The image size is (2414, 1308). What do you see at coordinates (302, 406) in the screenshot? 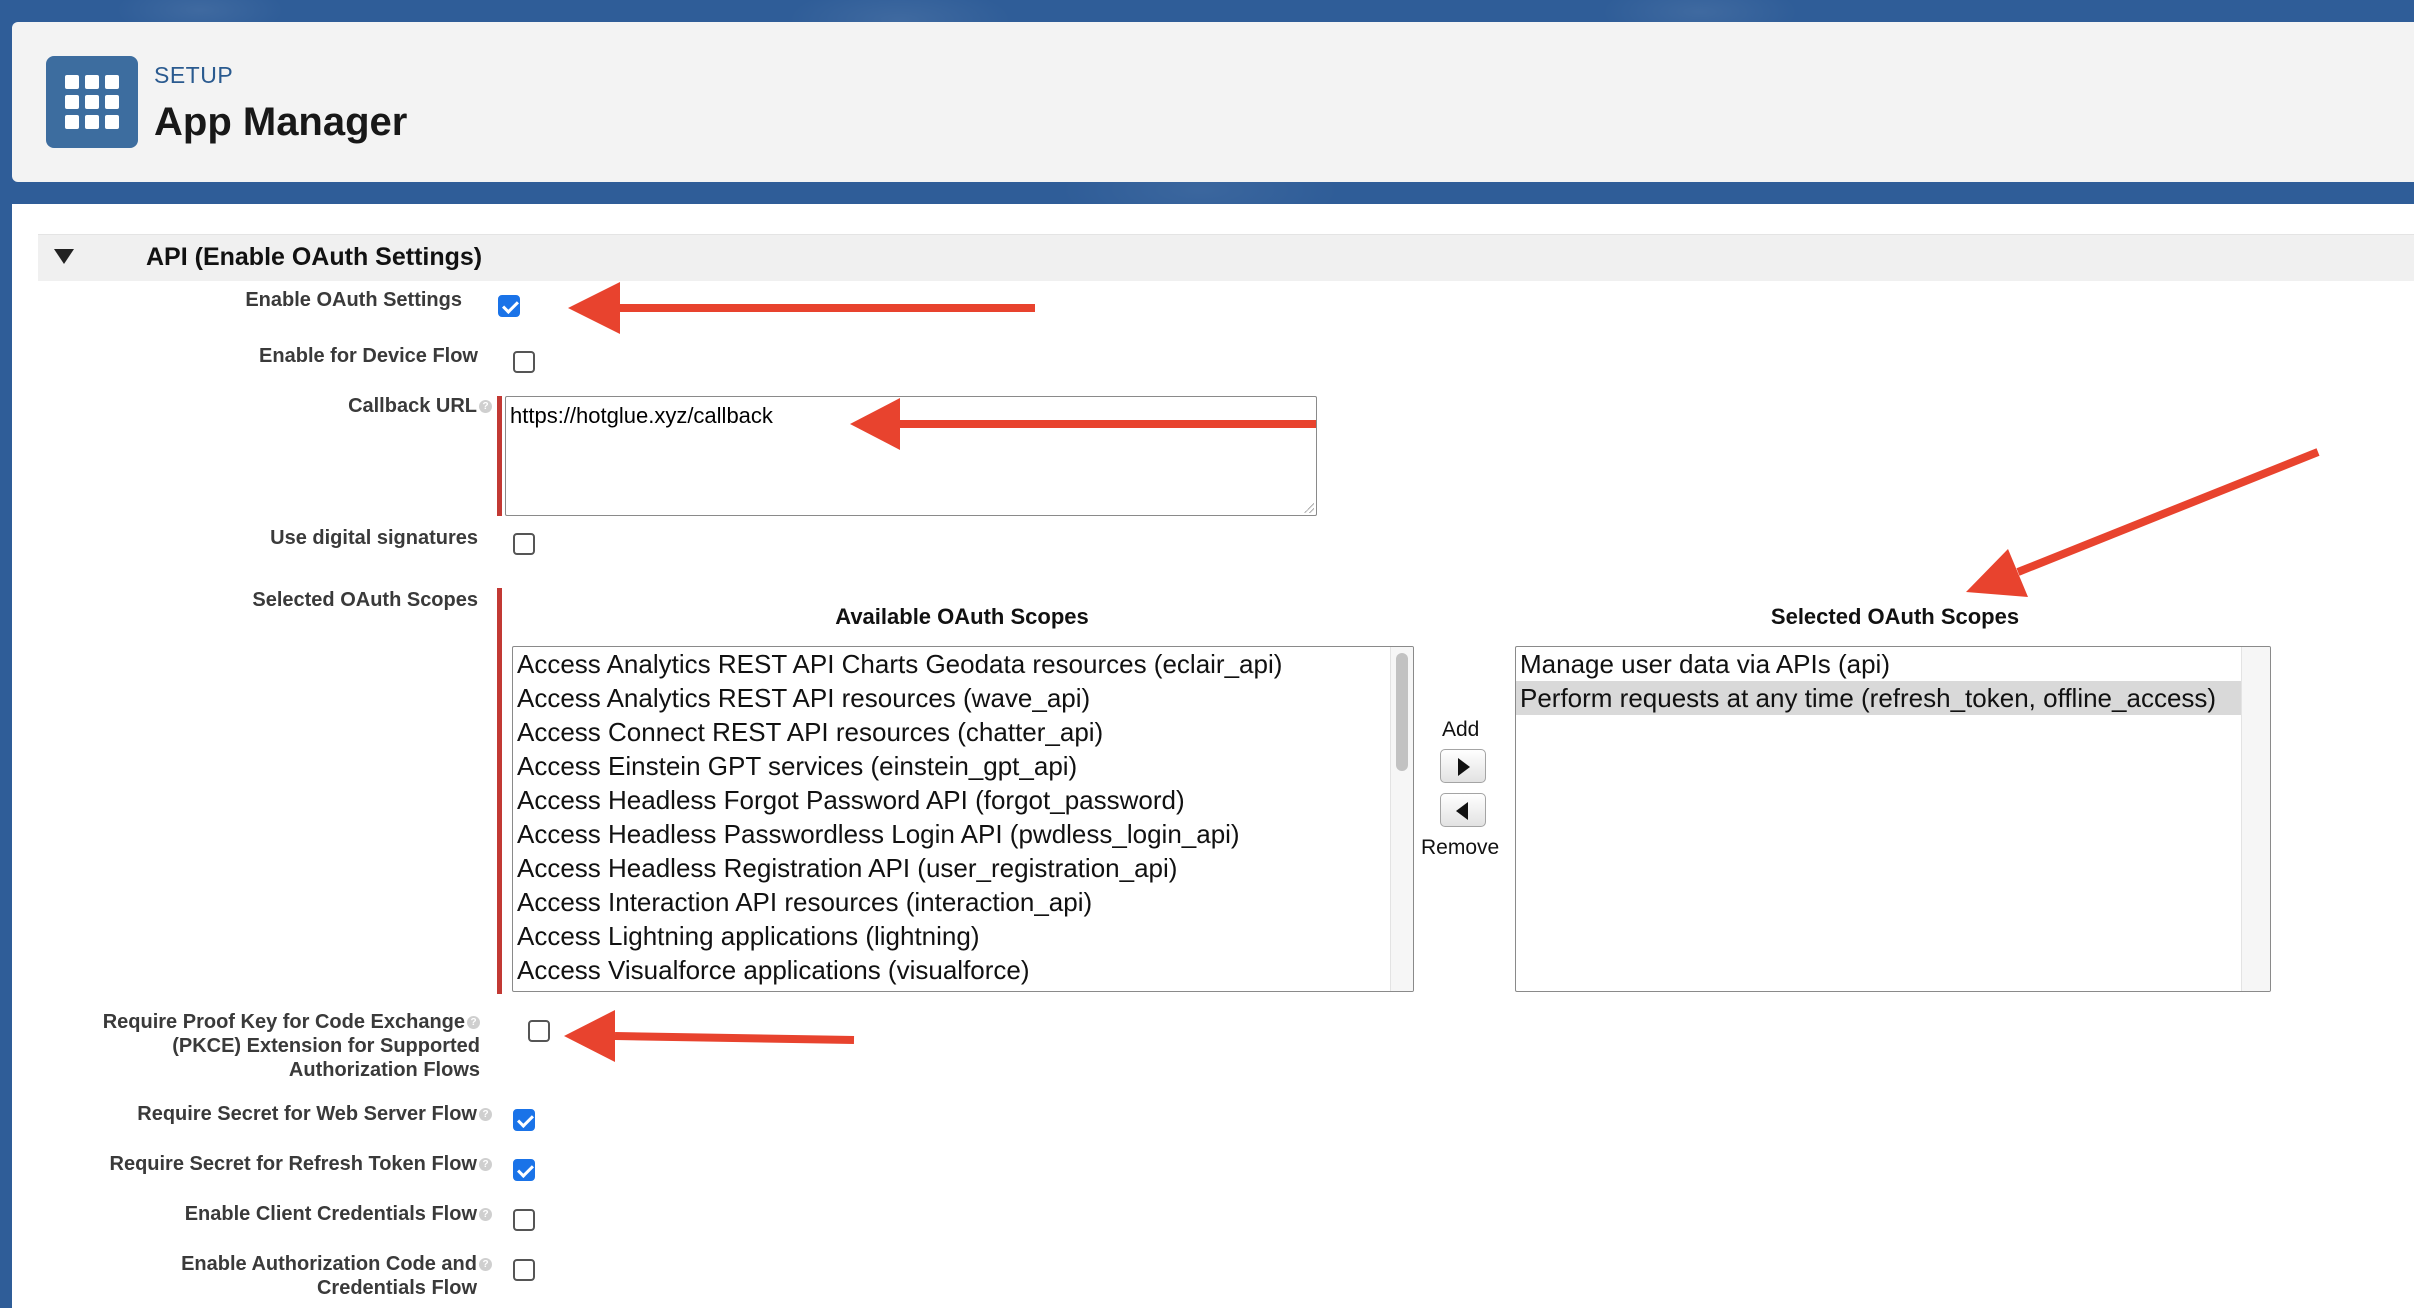
I see `callback-url-label: Callback URL?` at bounding box center [302, 406].